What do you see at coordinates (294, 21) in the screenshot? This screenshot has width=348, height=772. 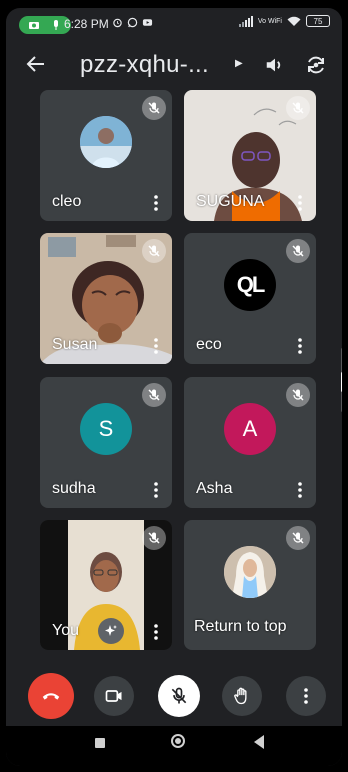 I see `wifi-icon` at bounding box center [294, 21].